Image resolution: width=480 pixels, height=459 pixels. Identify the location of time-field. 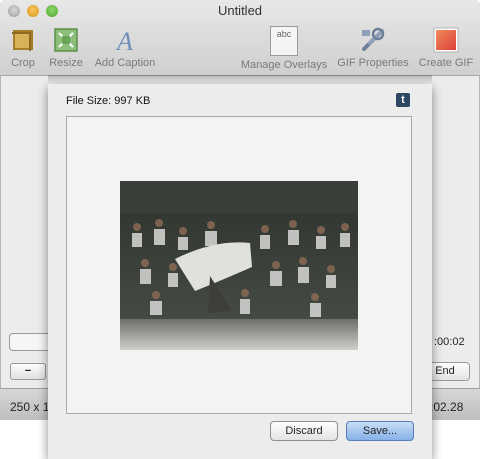
(31, 342).